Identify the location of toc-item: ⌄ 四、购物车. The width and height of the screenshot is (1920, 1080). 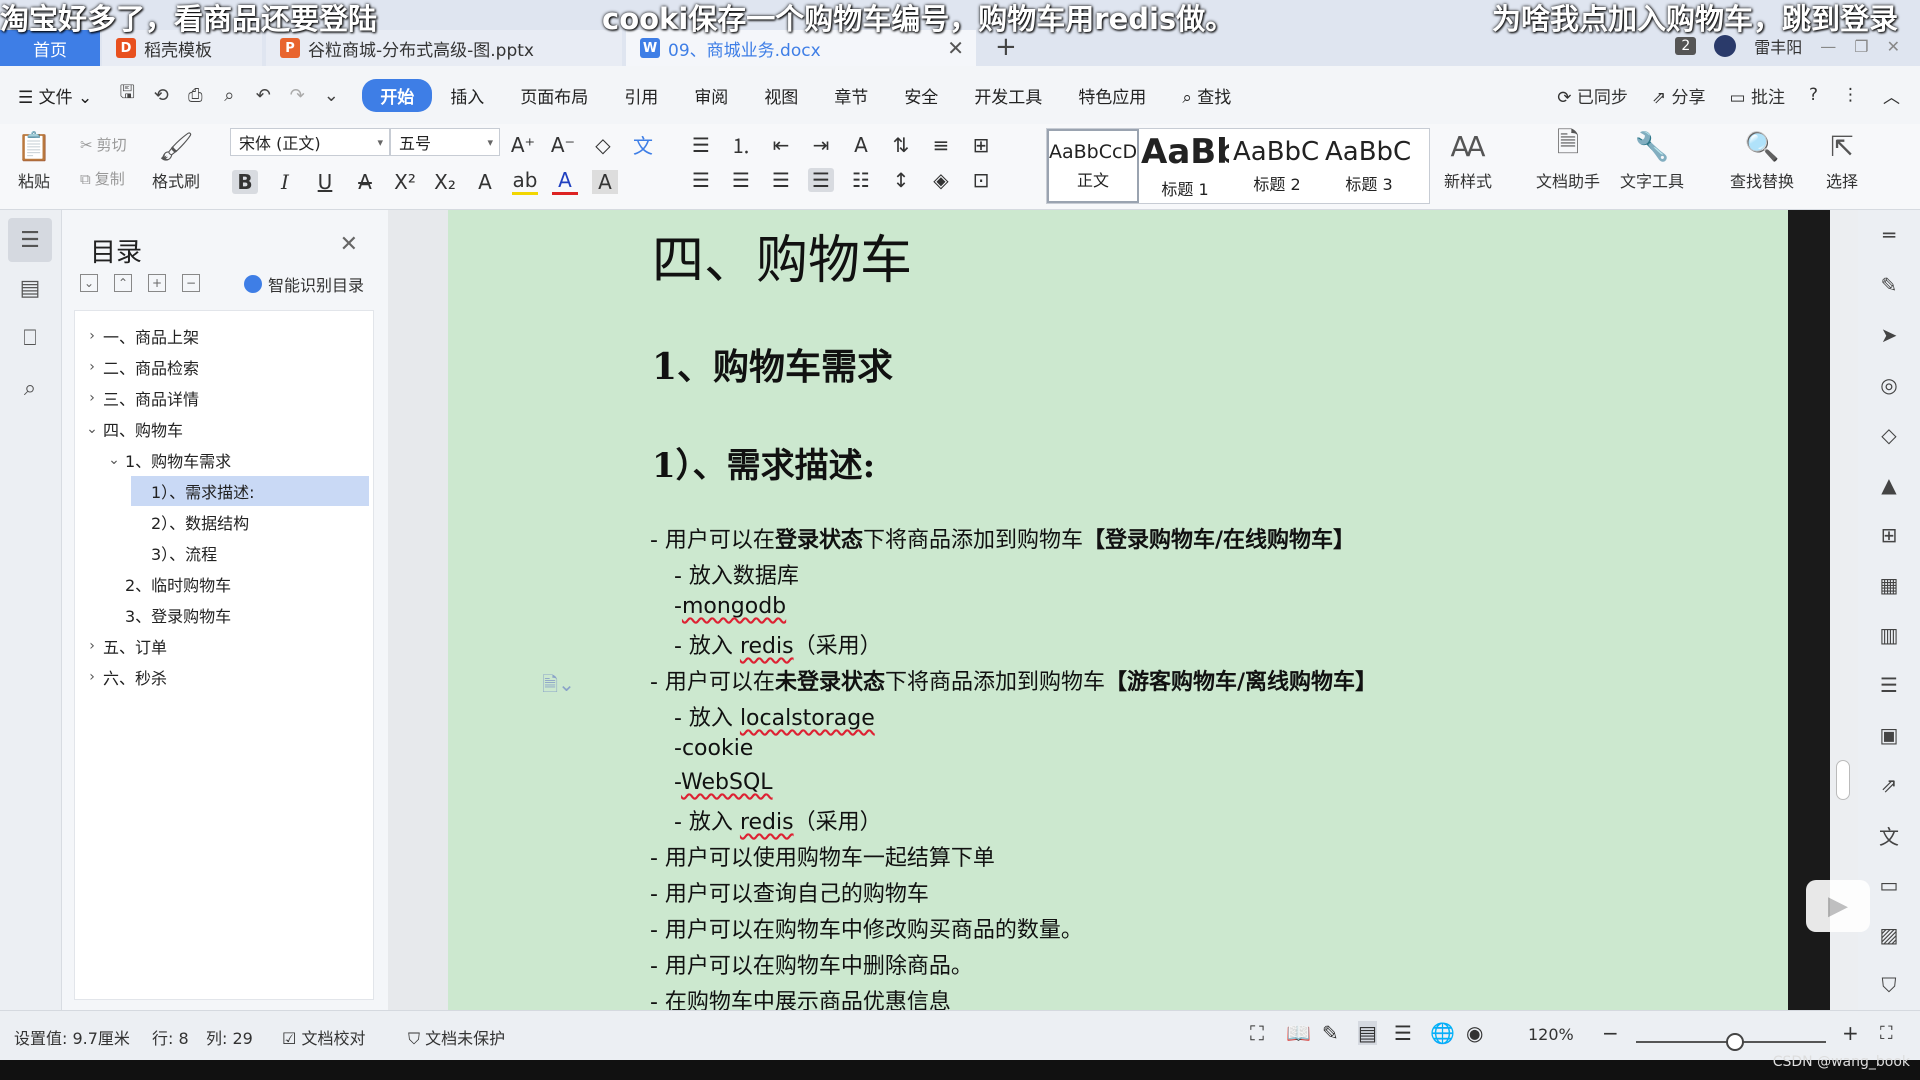
(132, 429).